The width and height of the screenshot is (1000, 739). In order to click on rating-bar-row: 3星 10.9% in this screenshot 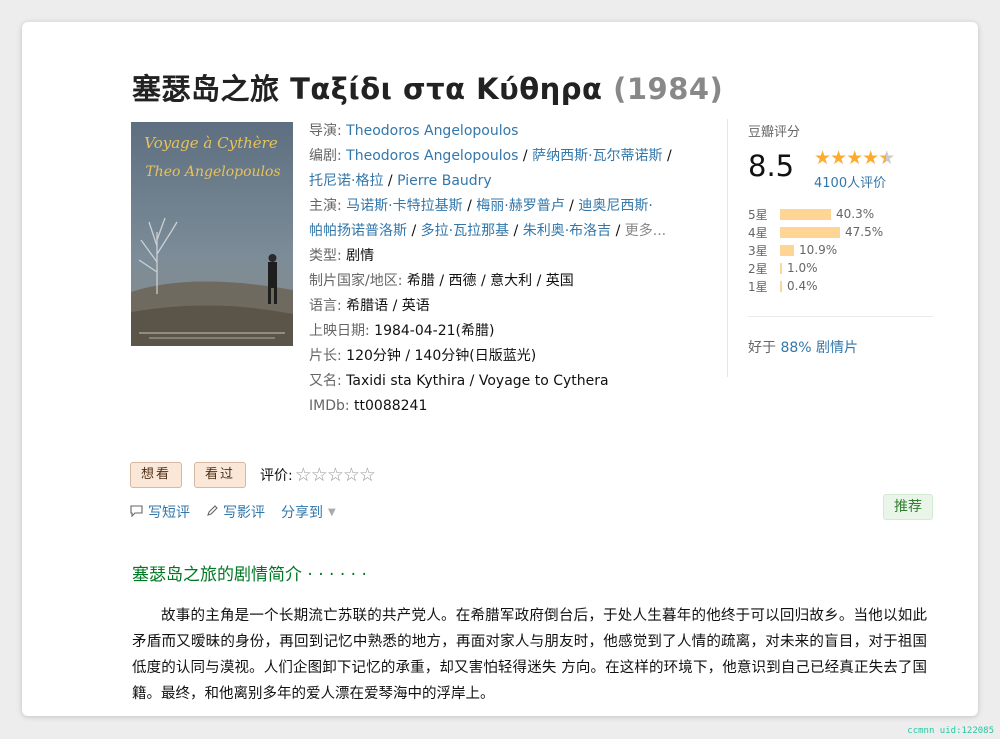, I will do `click(815, 250)`.